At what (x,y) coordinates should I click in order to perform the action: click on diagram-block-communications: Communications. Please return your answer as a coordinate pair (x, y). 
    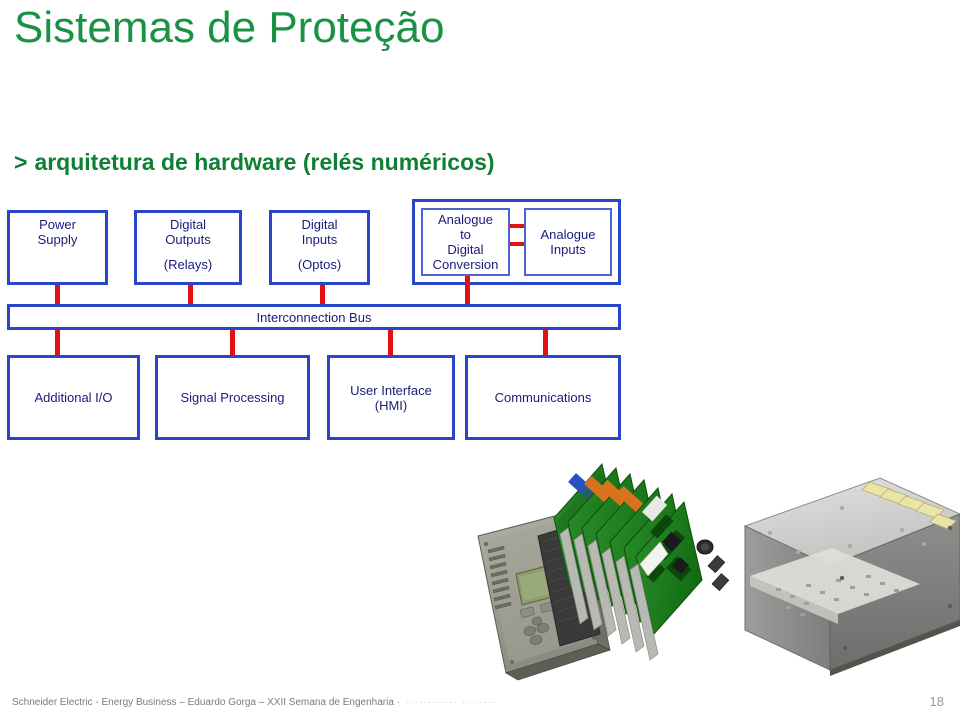
    Looking at the image, I should click on (543, 397).